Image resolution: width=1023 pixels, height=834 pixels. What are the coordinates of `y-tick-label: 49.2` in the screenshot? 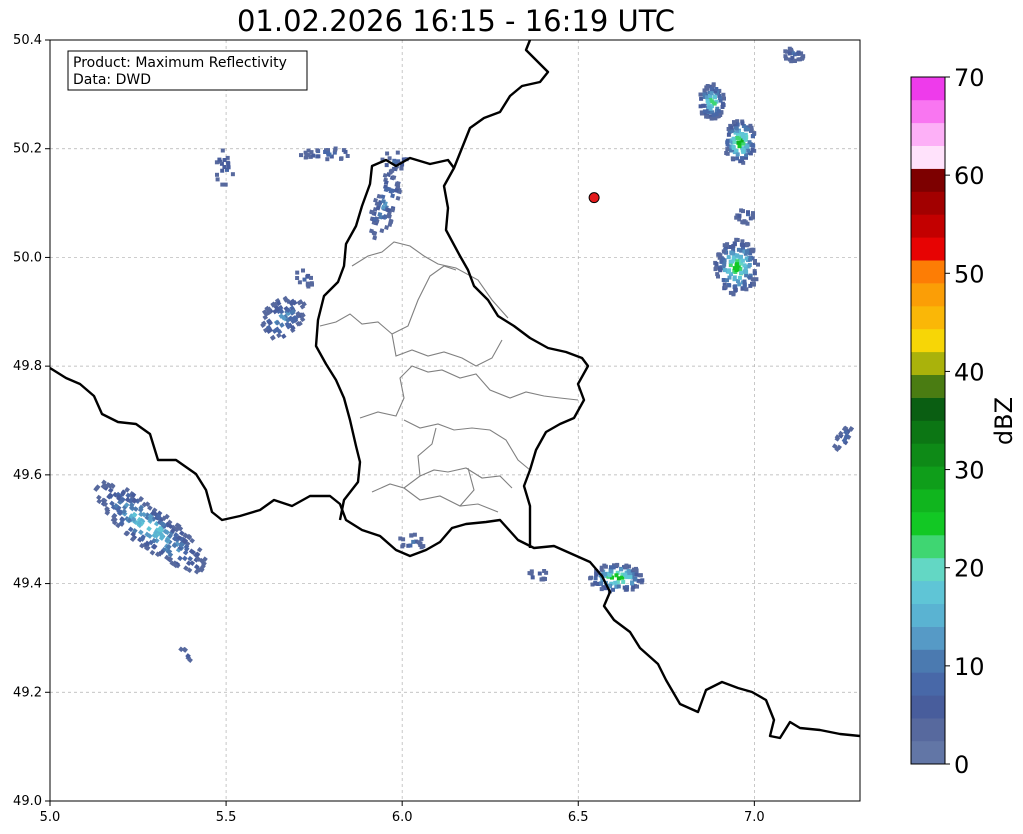 It's located at (27, 692).